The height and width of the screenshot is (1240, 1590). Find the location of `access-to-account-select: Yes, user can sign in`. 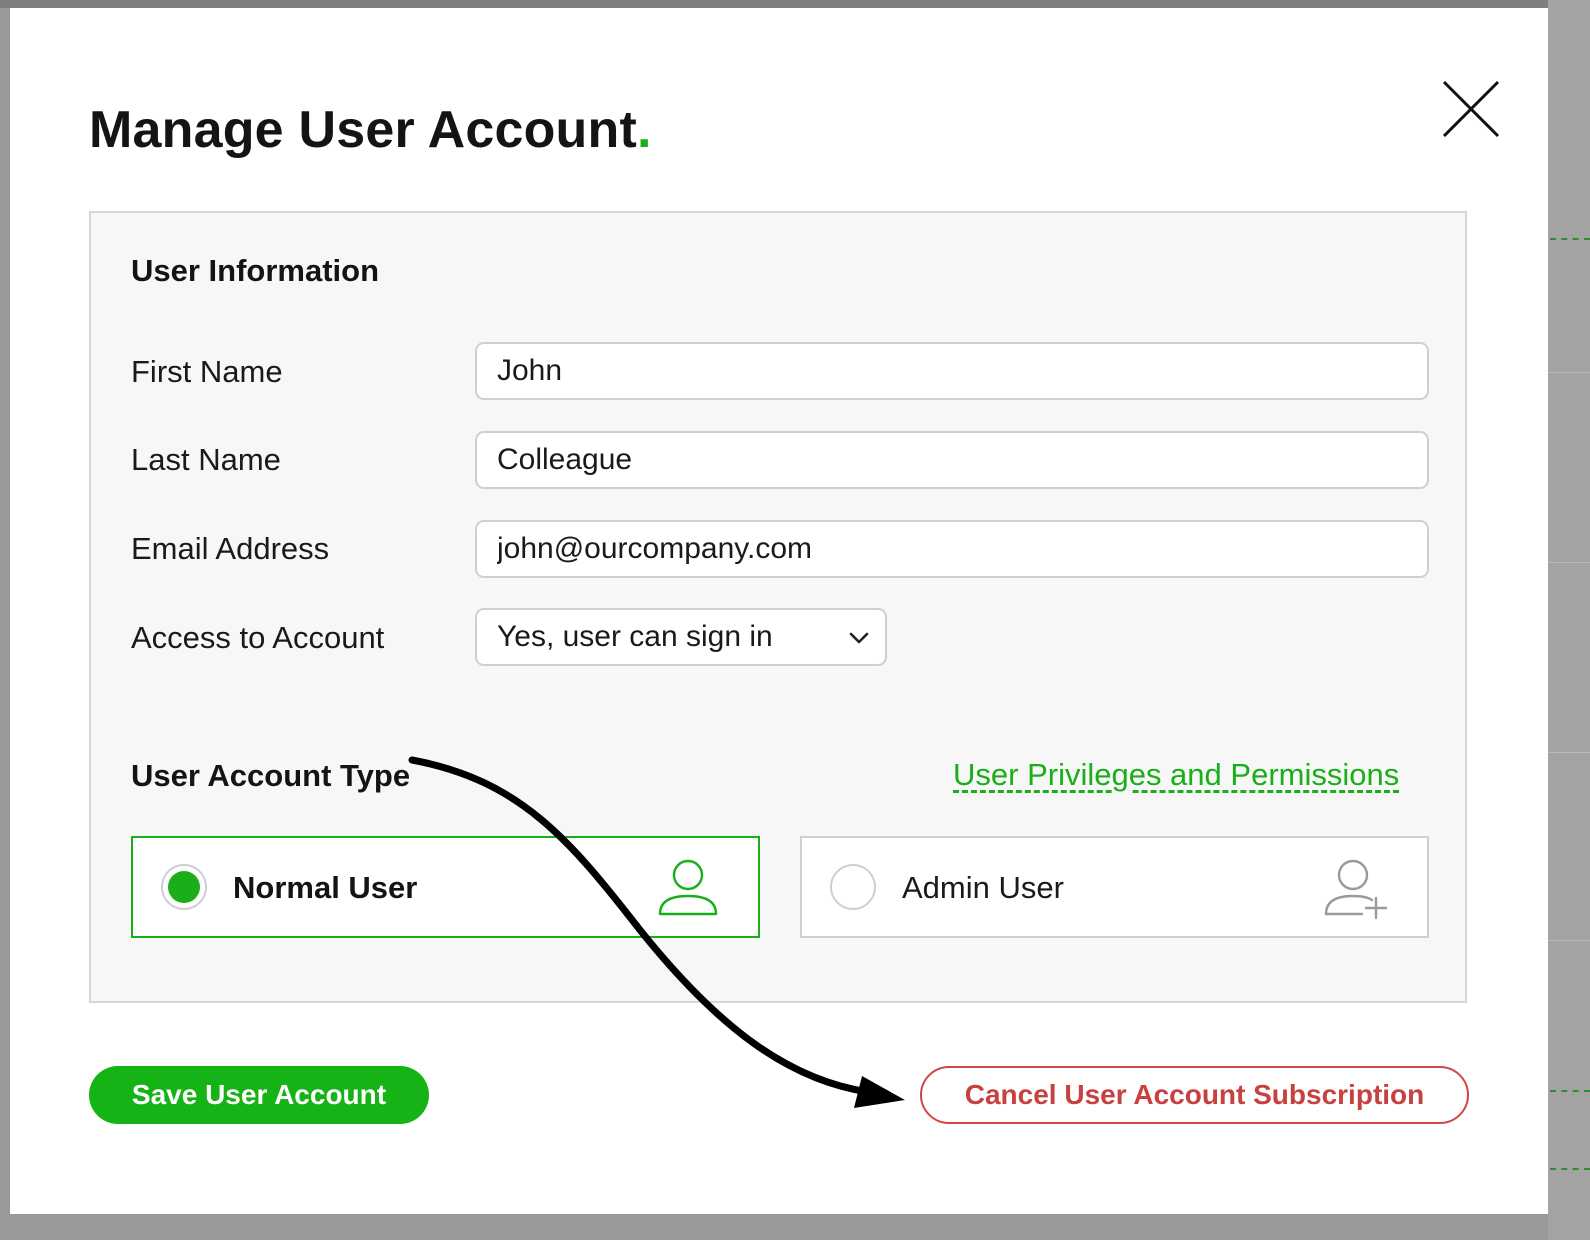

access-to-account-select: Yes, user can sign in is located at coordinates (681, 637).